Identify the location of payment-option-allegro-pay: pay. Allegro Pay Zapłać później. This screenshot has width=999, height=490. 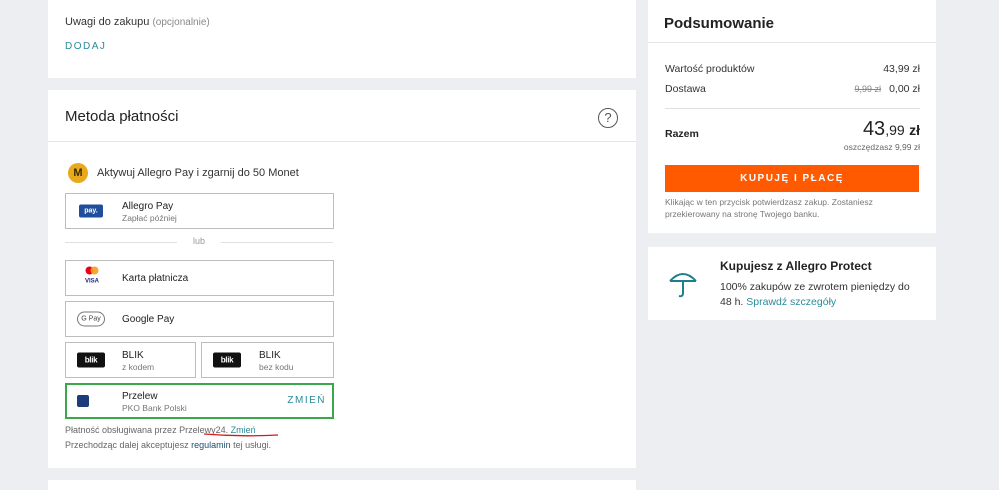
(199, 211).